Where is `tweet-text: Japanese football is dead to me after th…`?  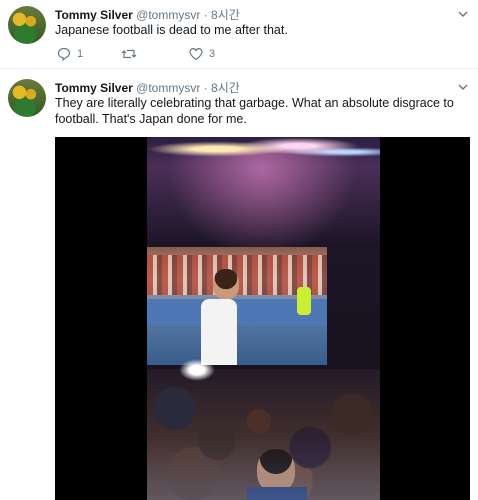 tweet-text: Japanese football is dead to me after th… is located at coordinates (171, 30).